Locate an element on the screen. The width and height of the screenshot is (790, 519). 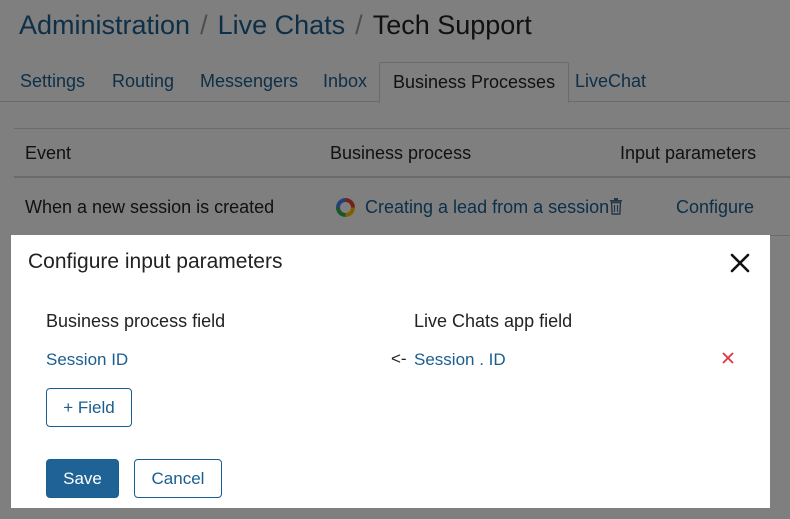
close-icon is located at coordinates (740, 263).